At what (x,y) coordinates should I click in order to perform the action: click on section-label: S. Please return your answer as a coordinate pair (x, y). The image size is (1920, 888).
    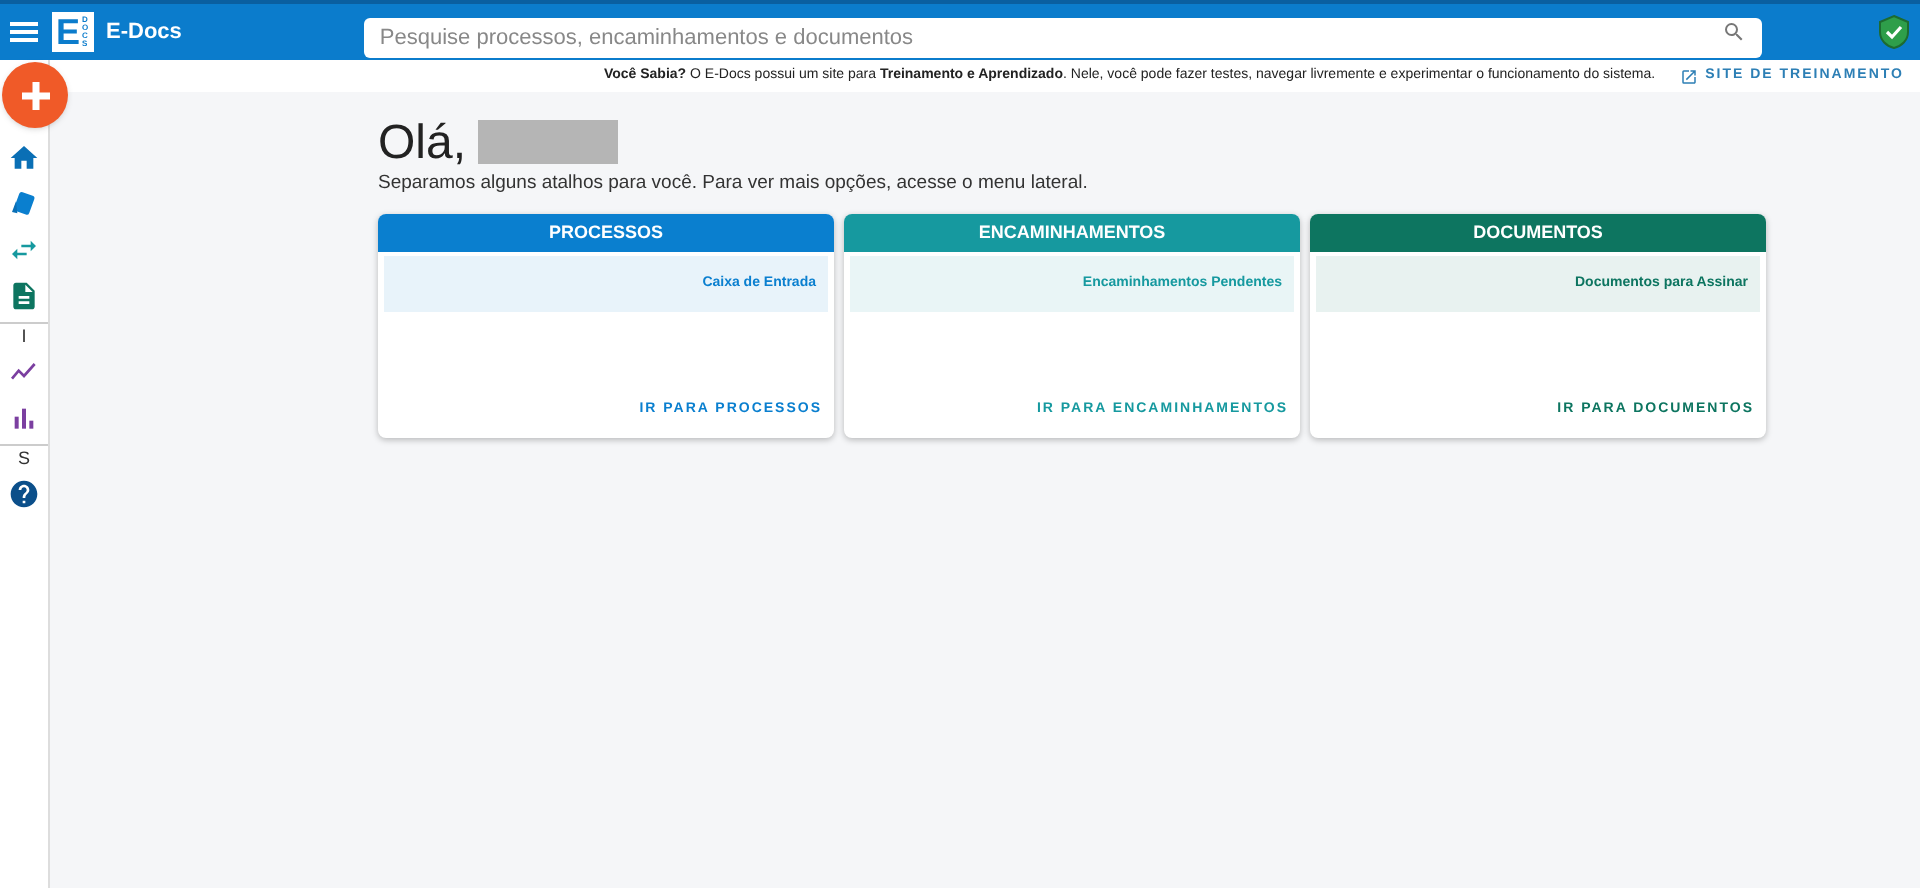
    Looking at the image, I should click on (23, 458).